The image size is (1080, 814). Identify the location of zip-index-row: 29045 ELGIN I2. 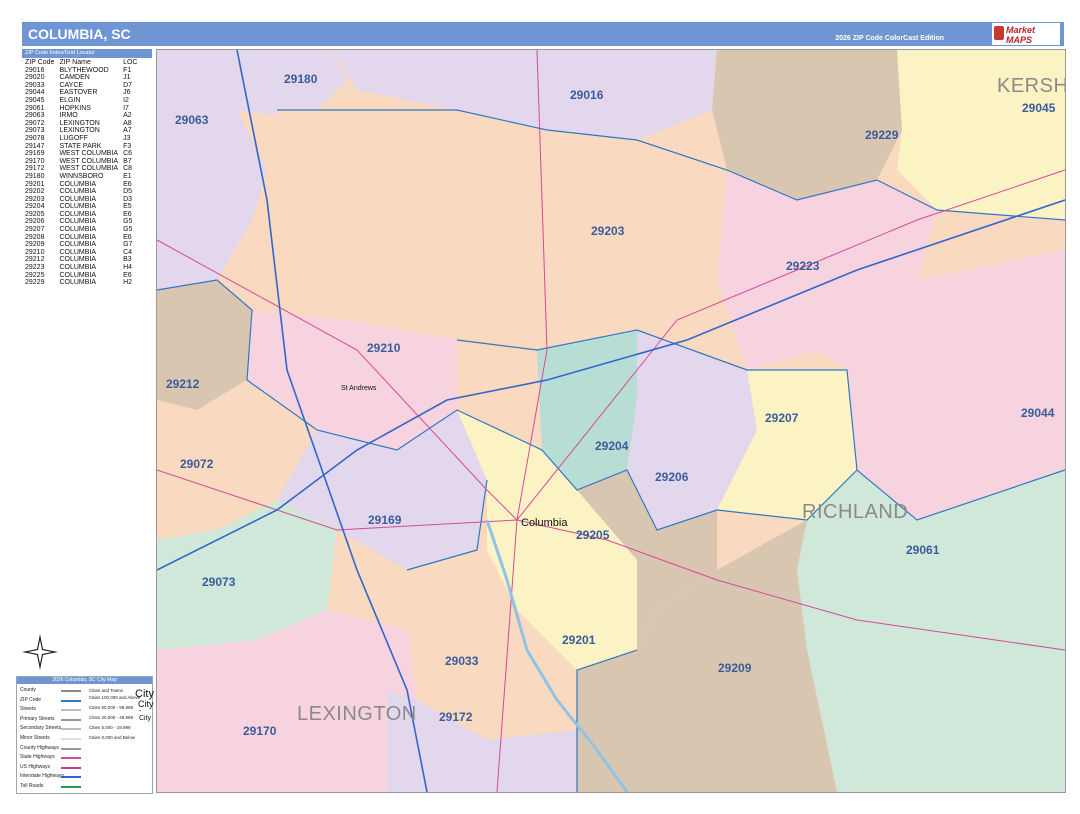
(80, 101).